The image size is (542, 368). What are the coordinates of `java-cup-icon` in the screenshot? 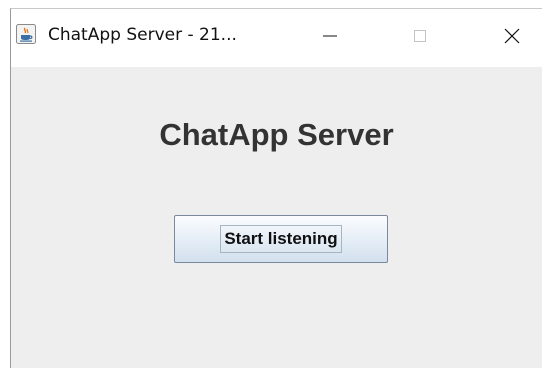 It's located at (26, 34).